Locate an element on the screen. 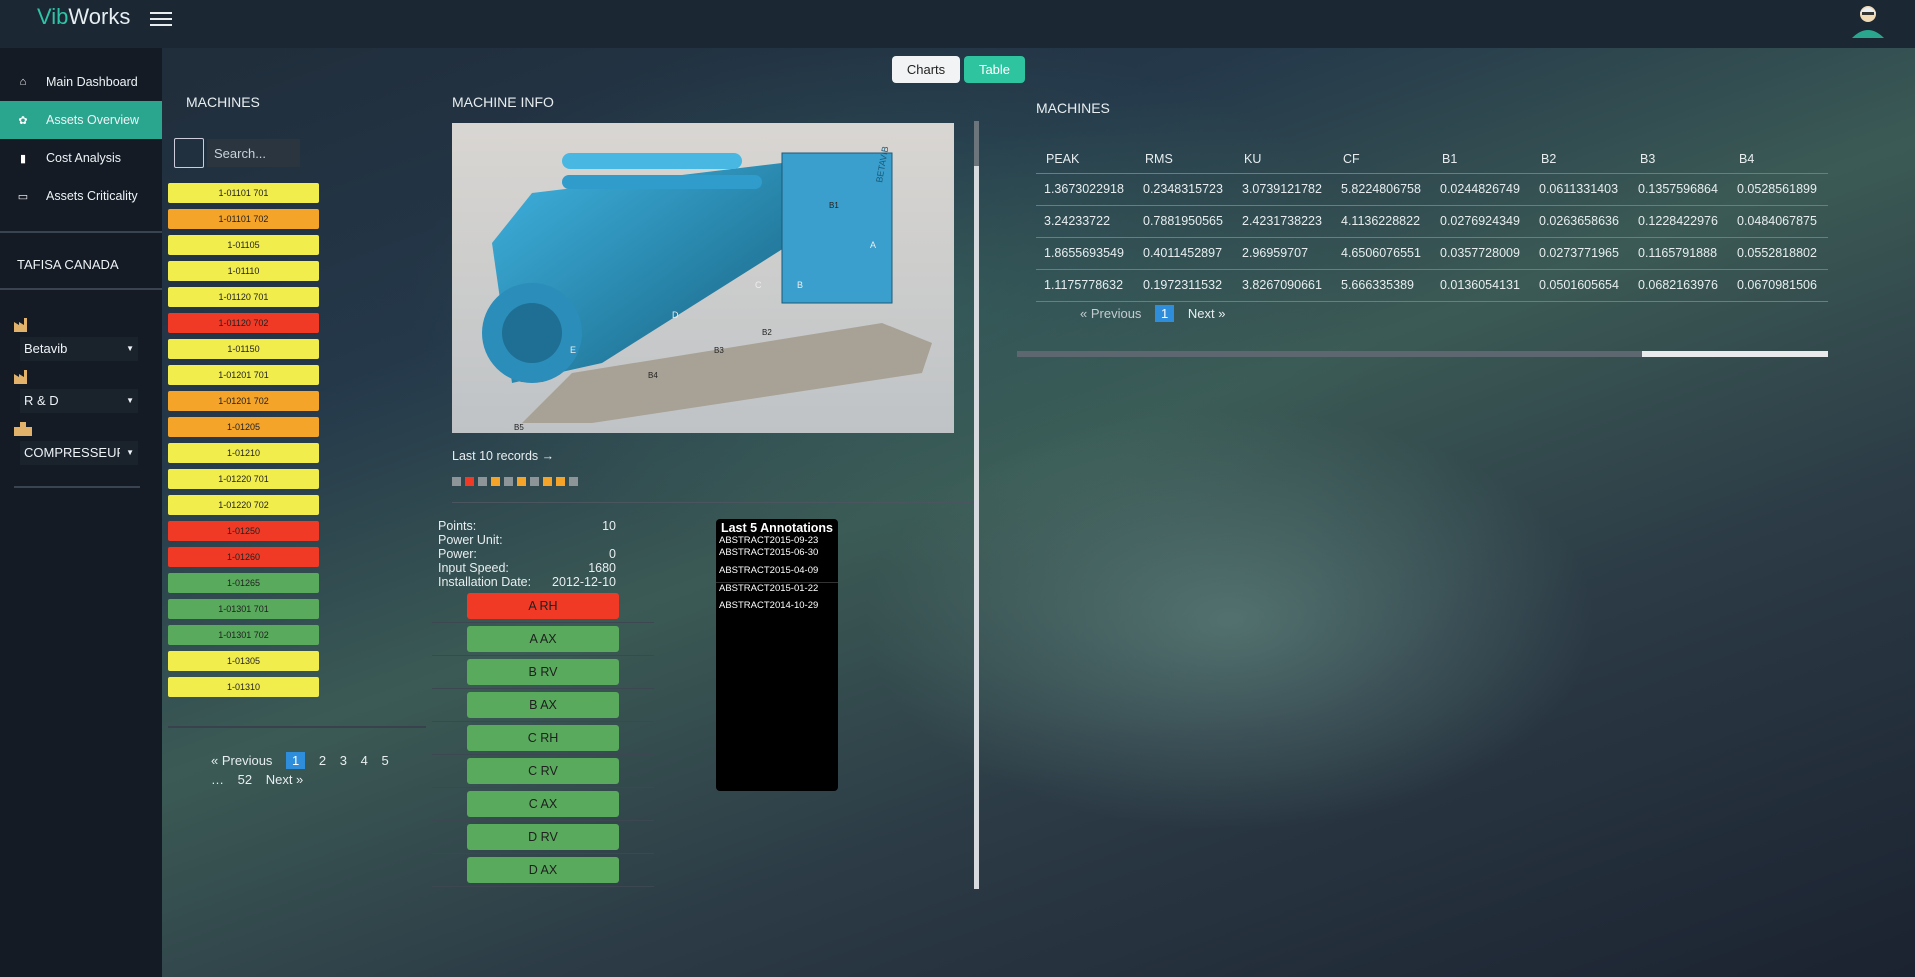 The height and width of the screenshot is (977, 1915). machine-list-item: 1-01101 701 is located at coordinates (243, 193).